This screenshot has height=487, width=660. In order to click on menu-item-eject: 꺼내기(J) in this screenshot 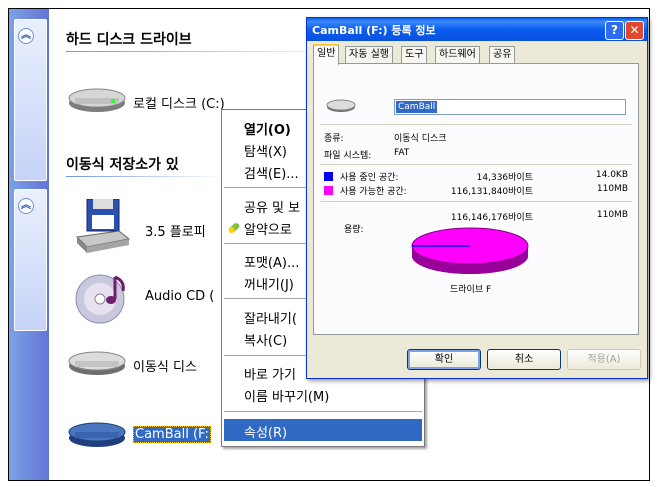, I will do `click(269, 283)`.